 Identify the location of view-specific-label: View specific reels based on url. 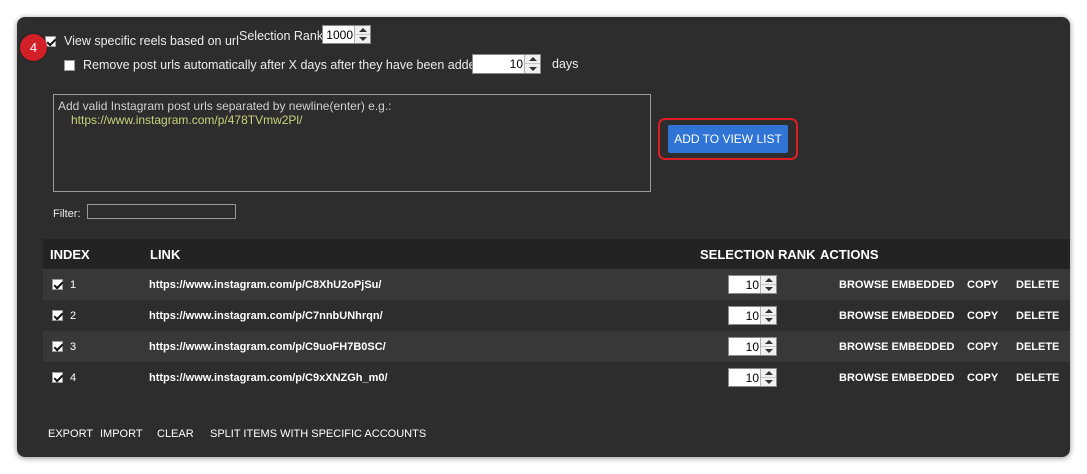
(151, 41).